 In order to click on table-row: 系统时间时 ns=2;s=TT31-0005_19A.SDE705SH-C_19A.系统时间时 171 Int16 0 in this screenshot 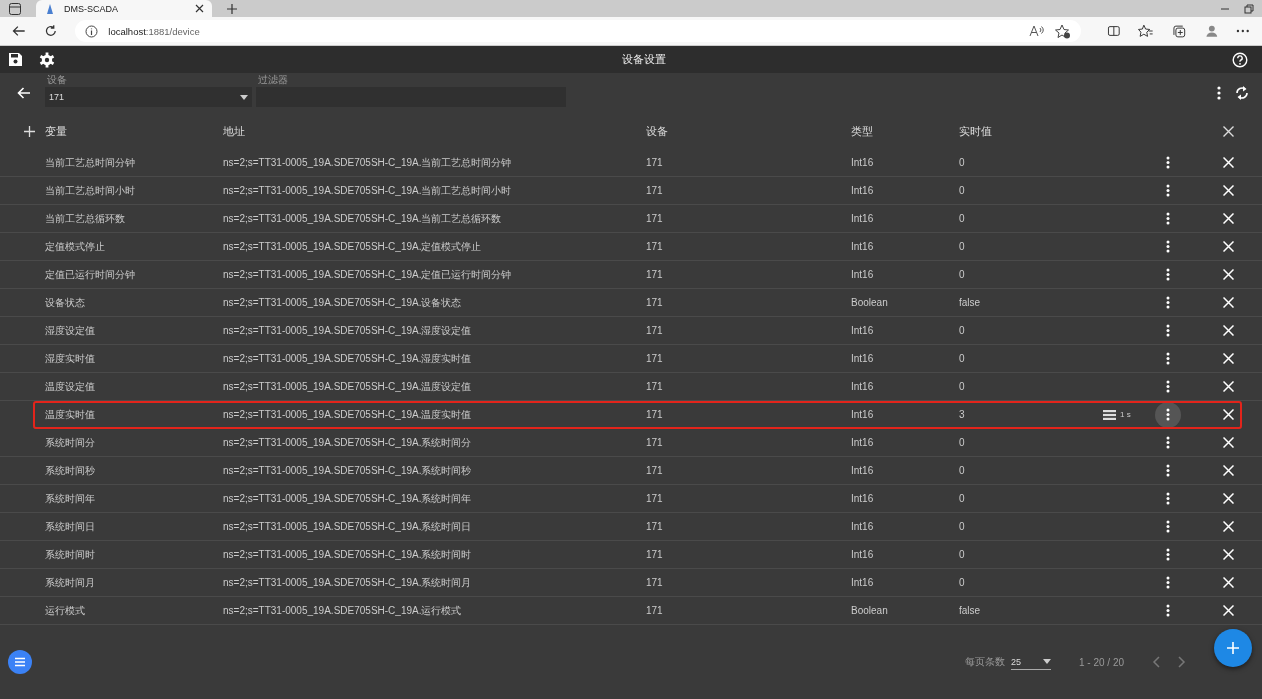, I will do `click(631, 555)`.